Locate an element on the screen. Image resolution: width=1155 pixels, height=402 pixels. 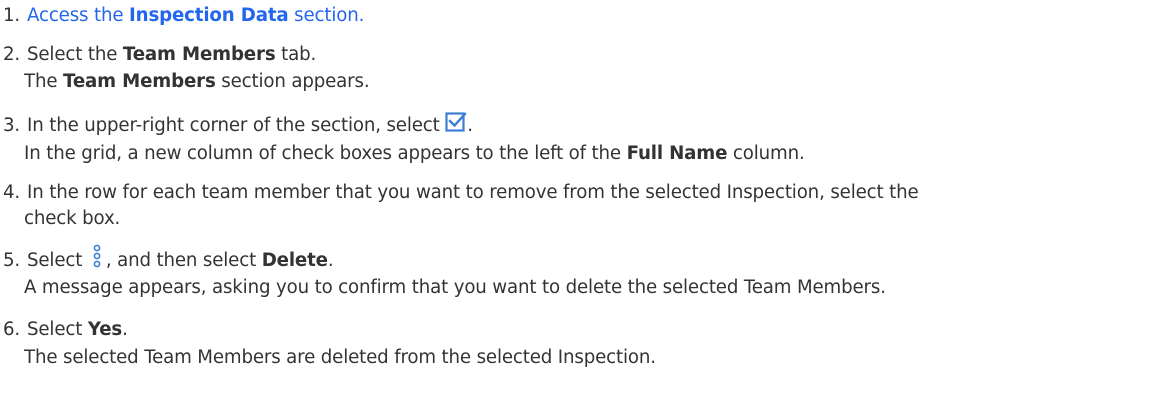
step-bold-term: Yes is located at coordinates (105, 329).